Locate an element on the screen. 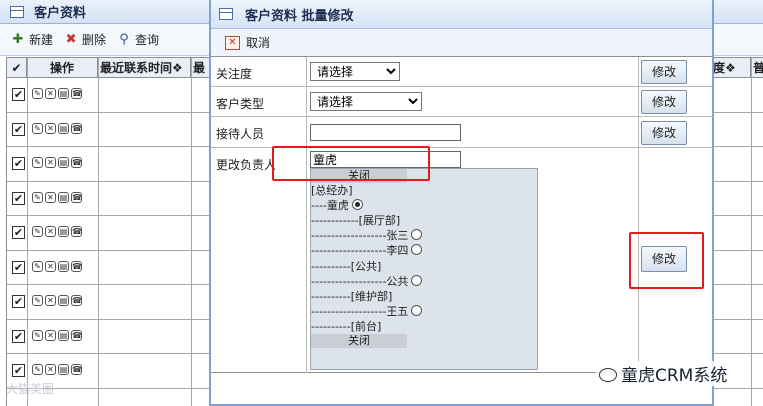 Image resolution: width=763 pixels, height=406 pixels. tree-item-public: -------------------公共 is located at coordinates (367, 281).